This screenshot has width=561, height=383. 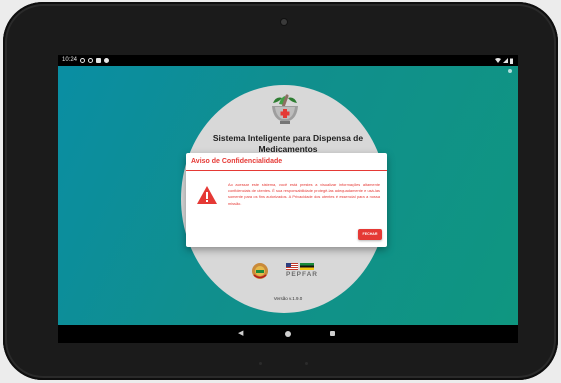 What do you see at coordinates (237, 161) in the screenshot?
I see `dialog-title: Aviso de Confidencialidade` at bounding box center [237, 161].